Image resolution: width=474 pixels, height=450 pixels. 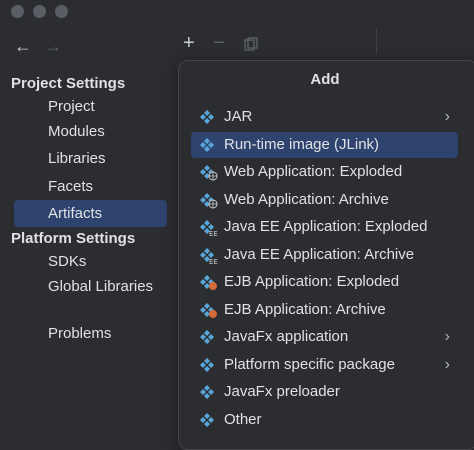 I want to click on menu-item-platform-specific-package: Platform specific package ›, so click(x=324, y=365).